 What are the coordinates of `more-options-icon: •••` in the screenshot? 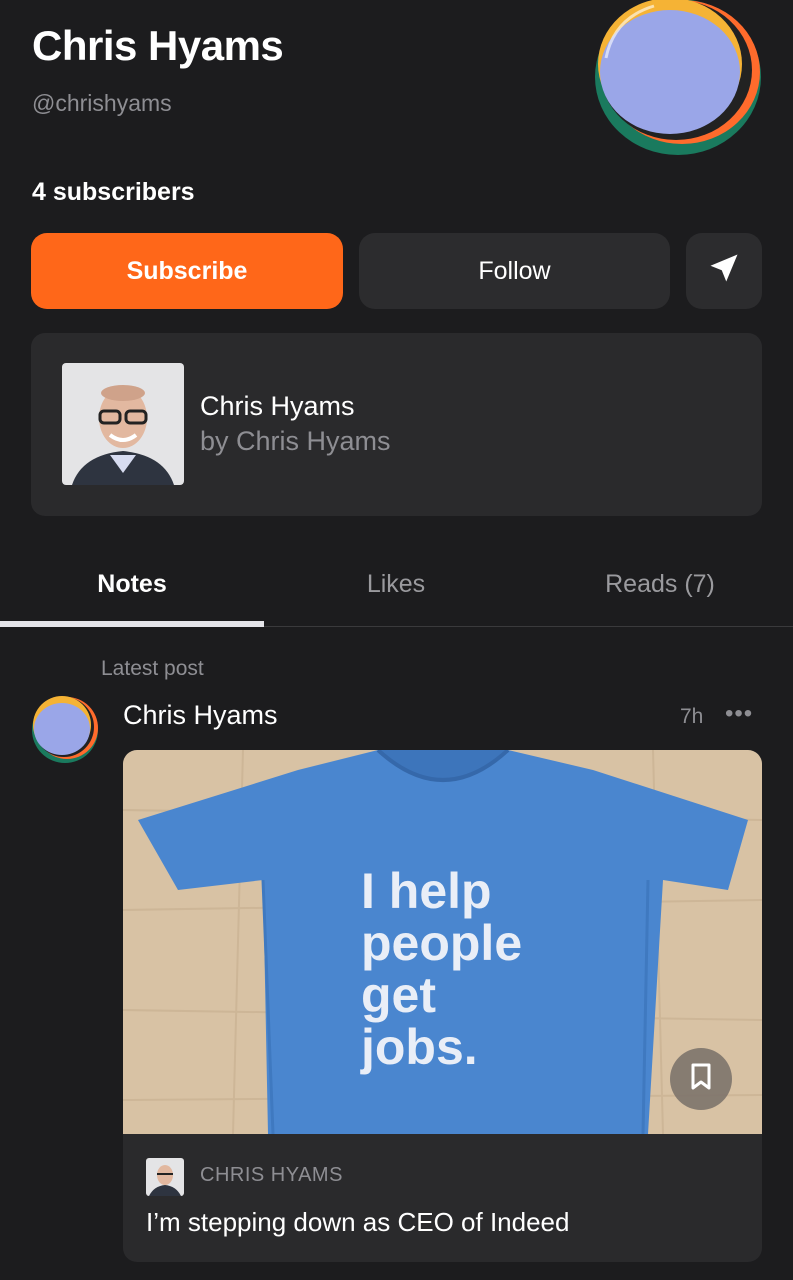 It's located at (739, 714).